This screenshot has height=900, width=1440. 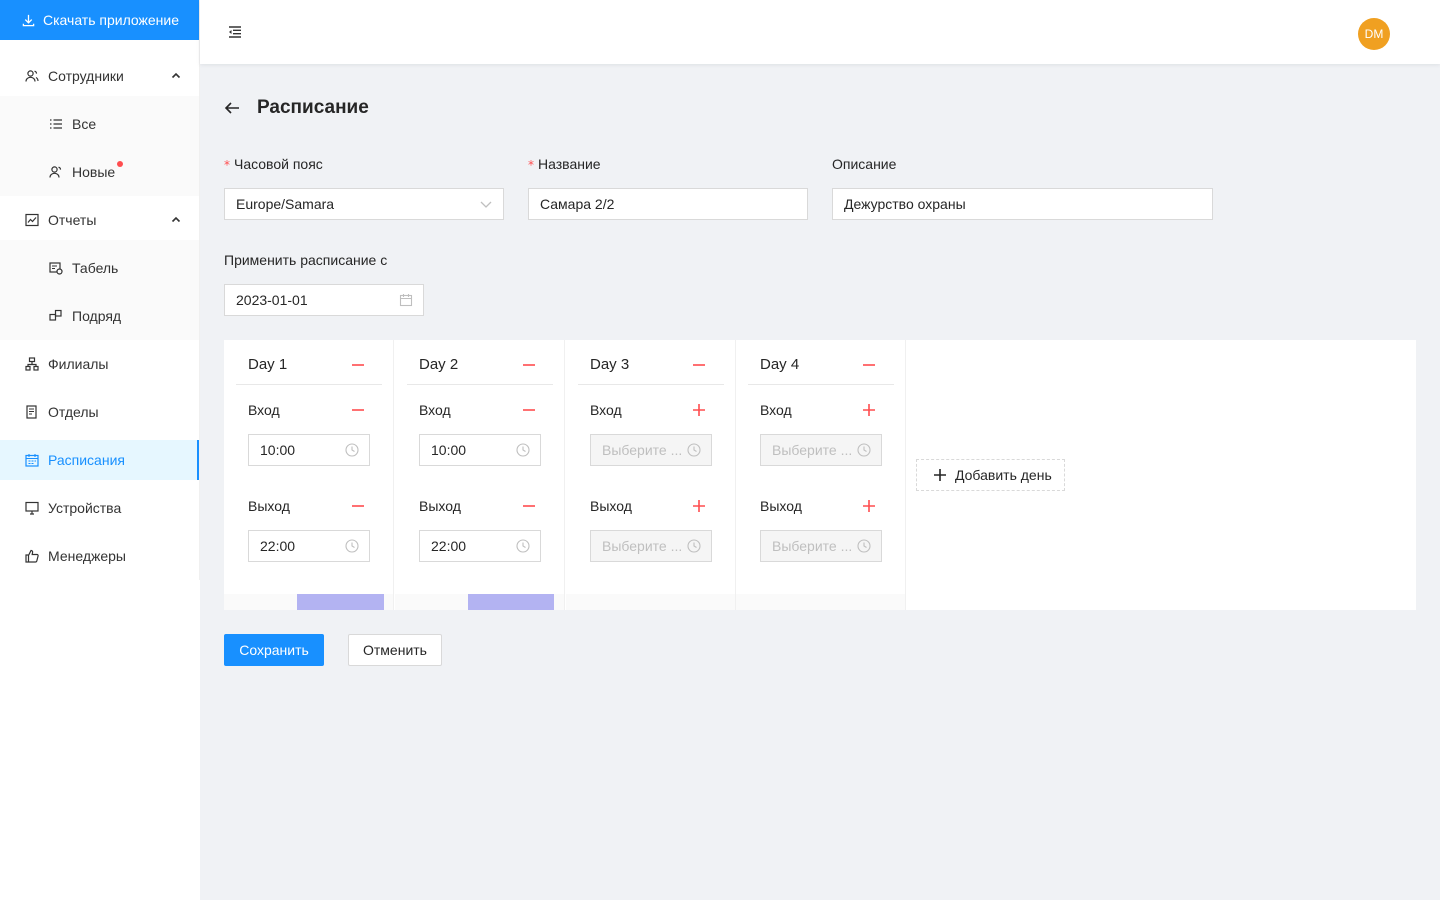 What do you see at coordinates (99, 412) in the screenshot?
I see `sidebar-item-departments: Отделы` at bounding box center [99, 412].